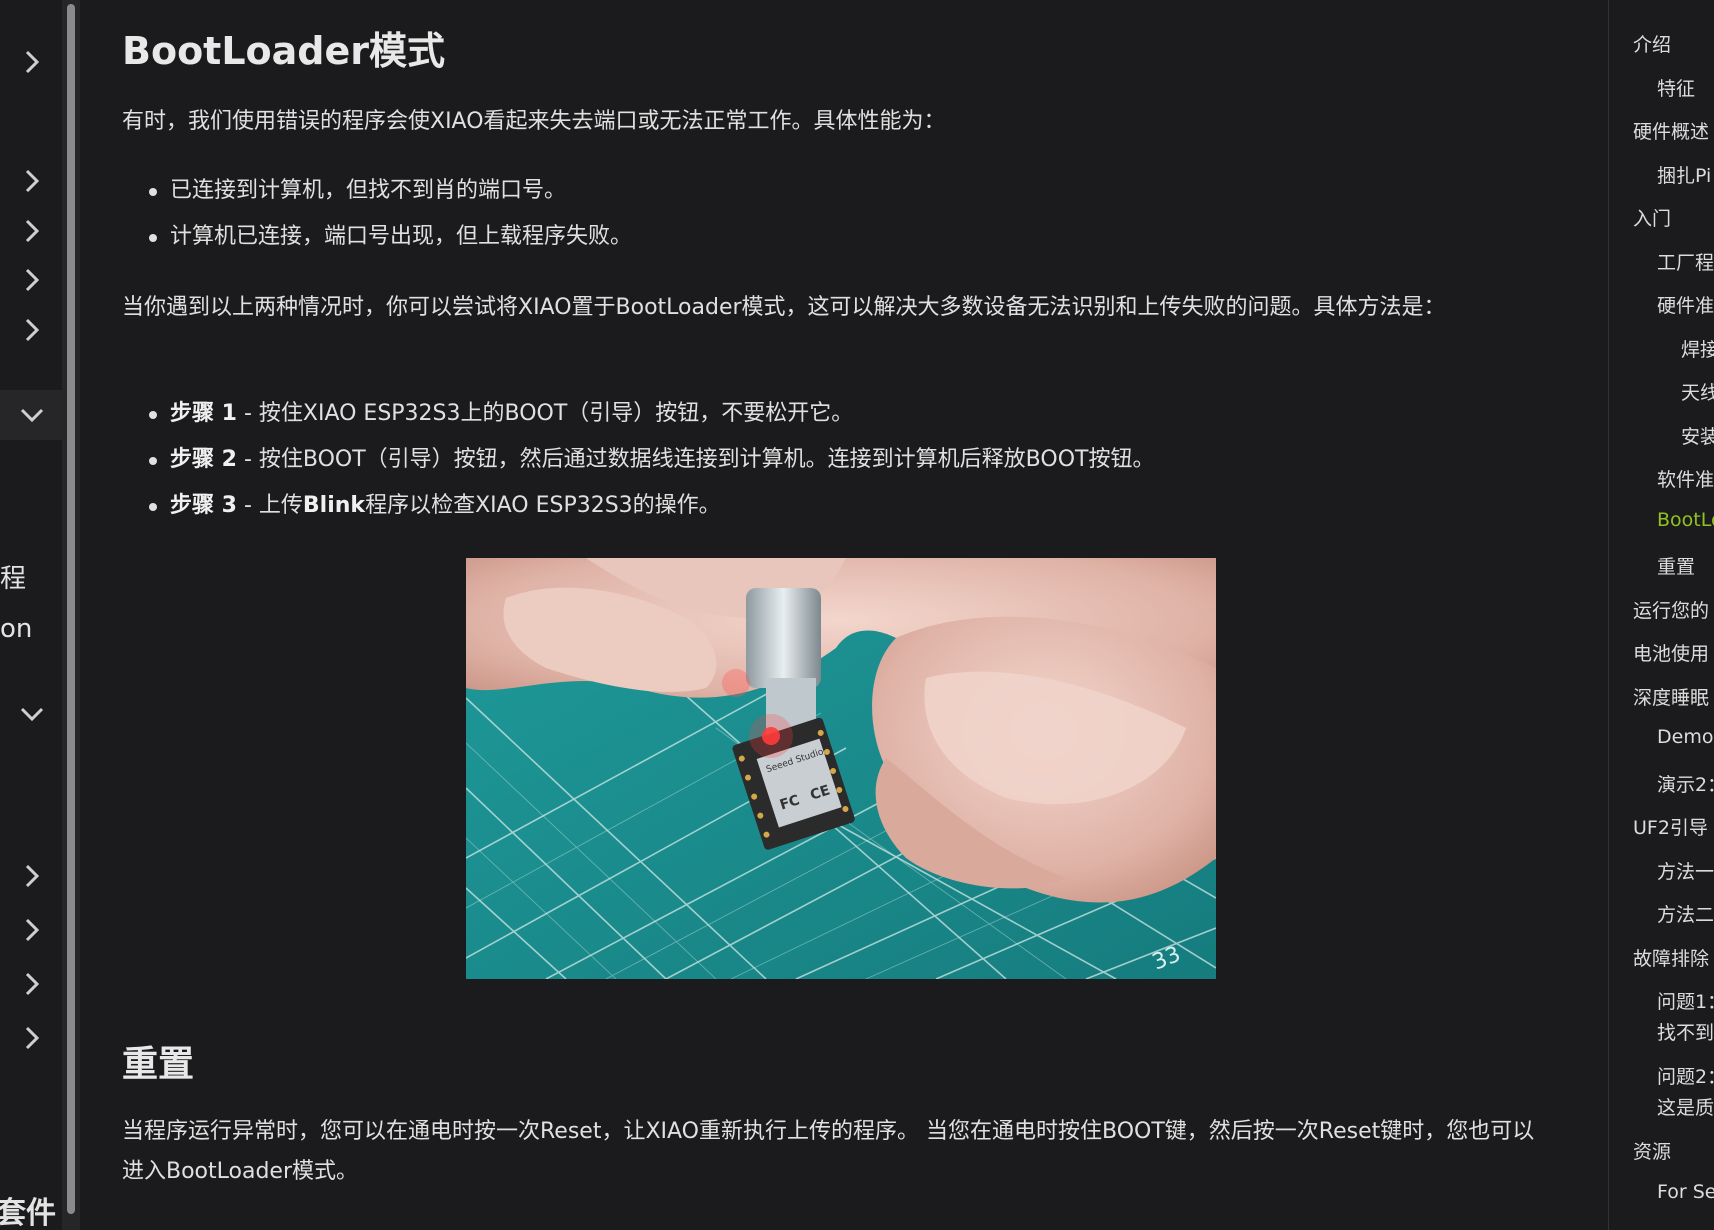 The height and width of the screenshot is (1230, 1714). I want to click on toc-item: 演示2：, so click(1685, 783).